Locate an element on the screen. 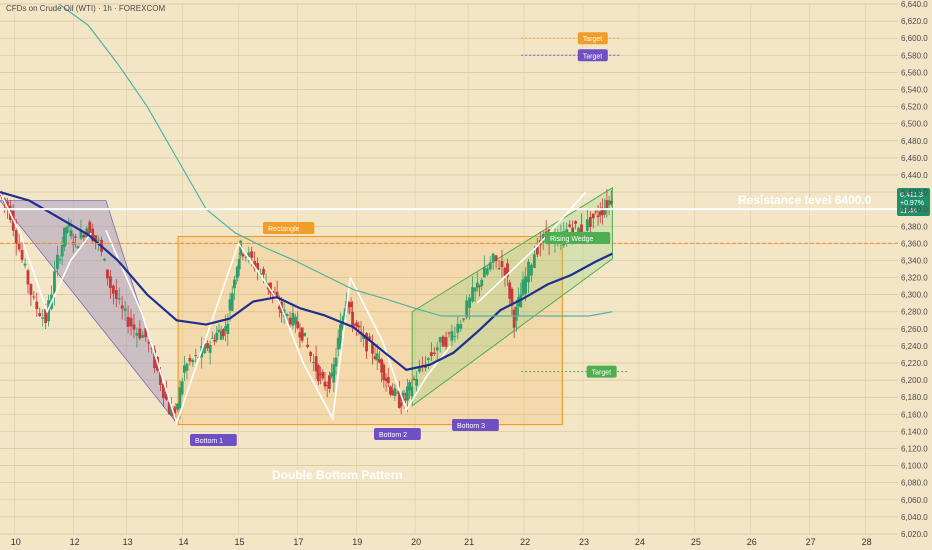  x-tick-label: 27 is located at coordinates (811, 542).